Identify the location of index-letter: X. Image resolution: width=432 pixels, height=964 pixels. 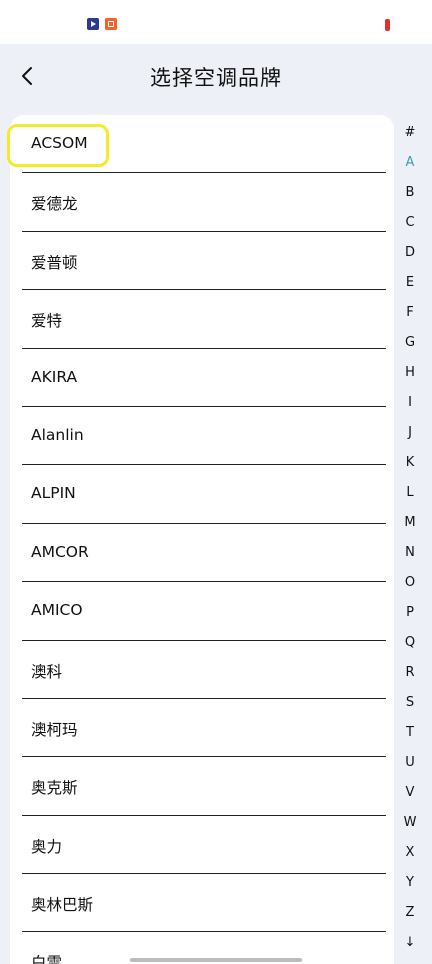
(410, 853).